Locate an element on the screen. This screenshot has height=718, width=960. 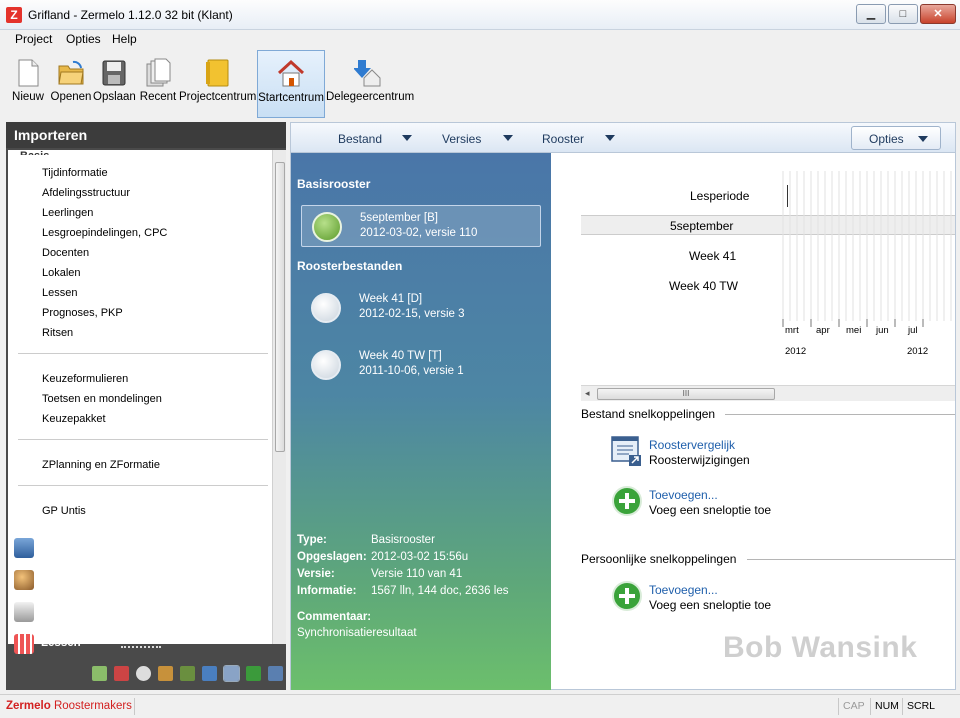
schedule-file-icon is located at coordinates (326, 308).